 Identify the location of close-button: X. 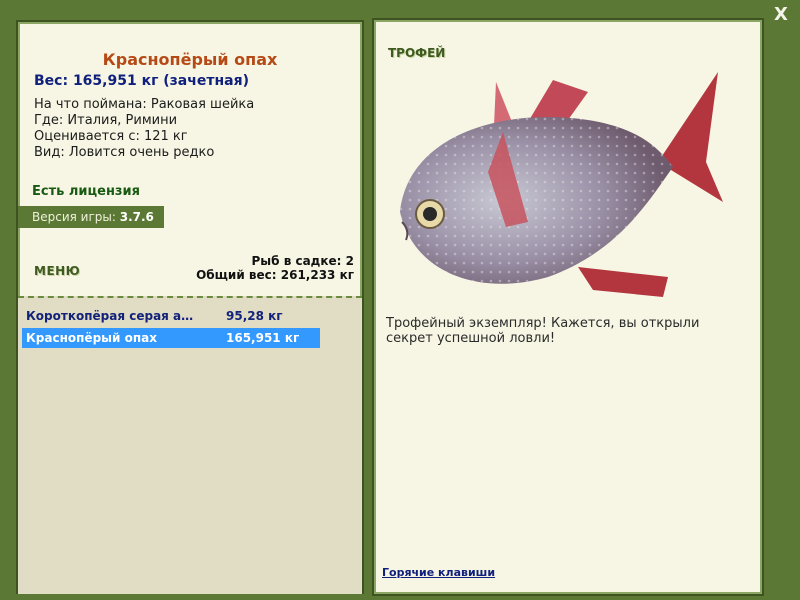
(781, 15).